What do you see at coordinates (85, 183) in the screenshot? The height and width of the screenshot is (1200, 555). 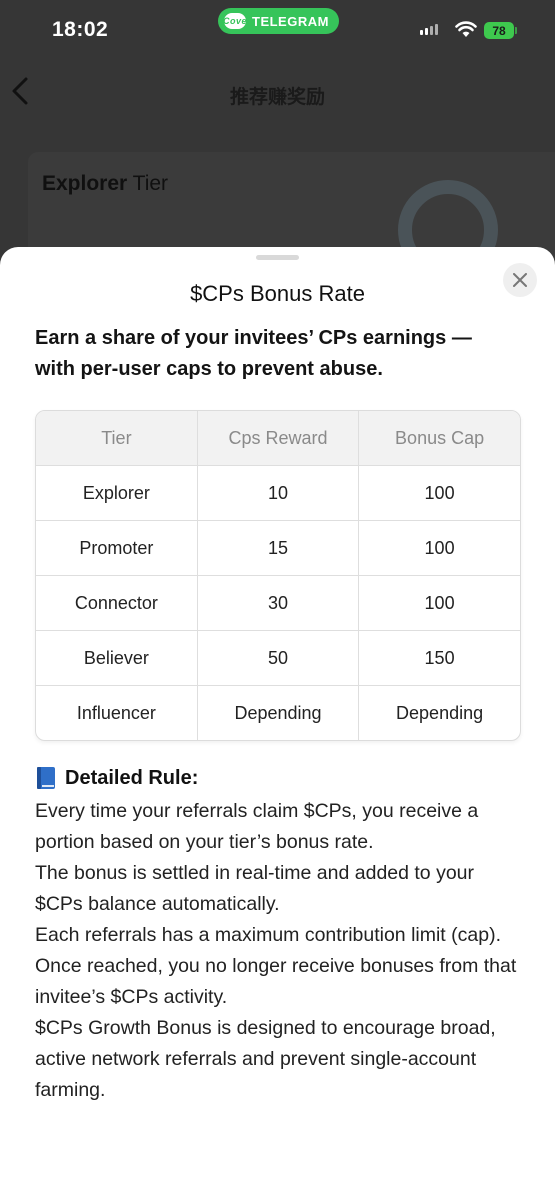 I see `tier-name: Explorer` at bounding box center [85, 183].